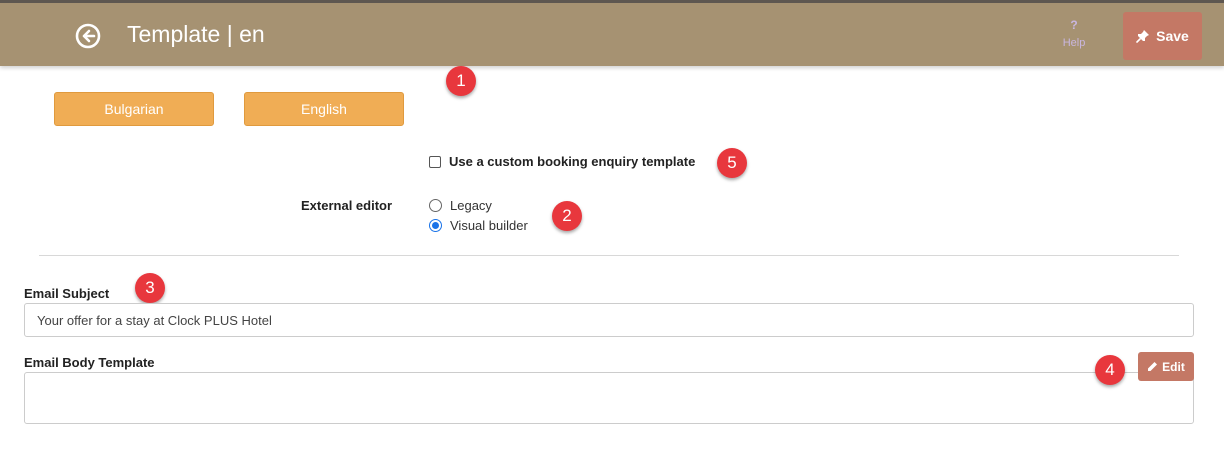 Image resolution: width=1224 pixels, height=456 pixels. I want to click on save-button: Save, so click(1162, 36).